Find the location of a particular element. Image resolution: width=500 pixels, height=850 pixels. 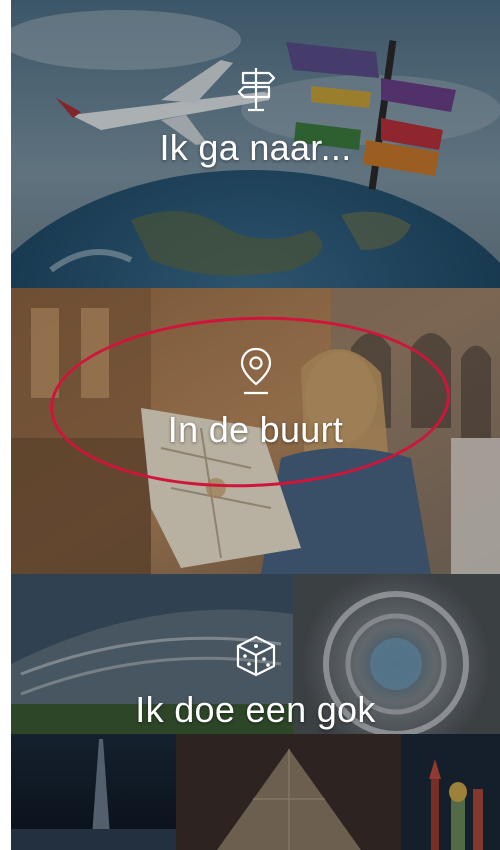

random-content: Ik doe een gok is located at coordinates (255, 682).